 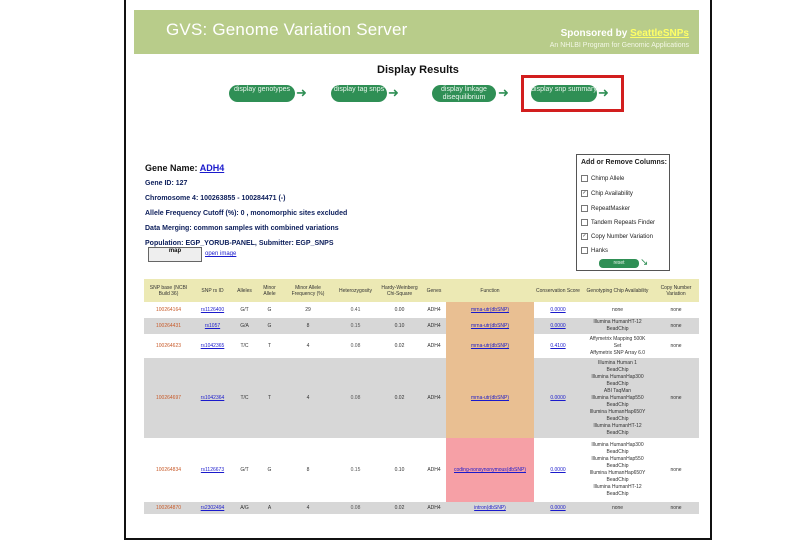 What do you see at coordinates (308, 290) in the screenshot?
I see `column-header: Minor Allele Frequency (%)` at bounding box center [308, 290].